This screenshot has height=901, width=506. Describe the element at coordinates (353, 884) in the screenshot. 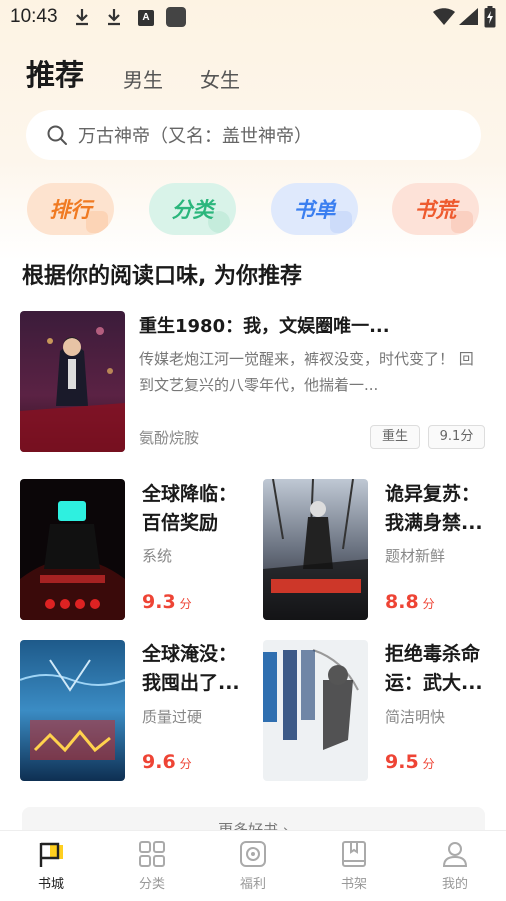

I see `nav-label: 书架` at that location.